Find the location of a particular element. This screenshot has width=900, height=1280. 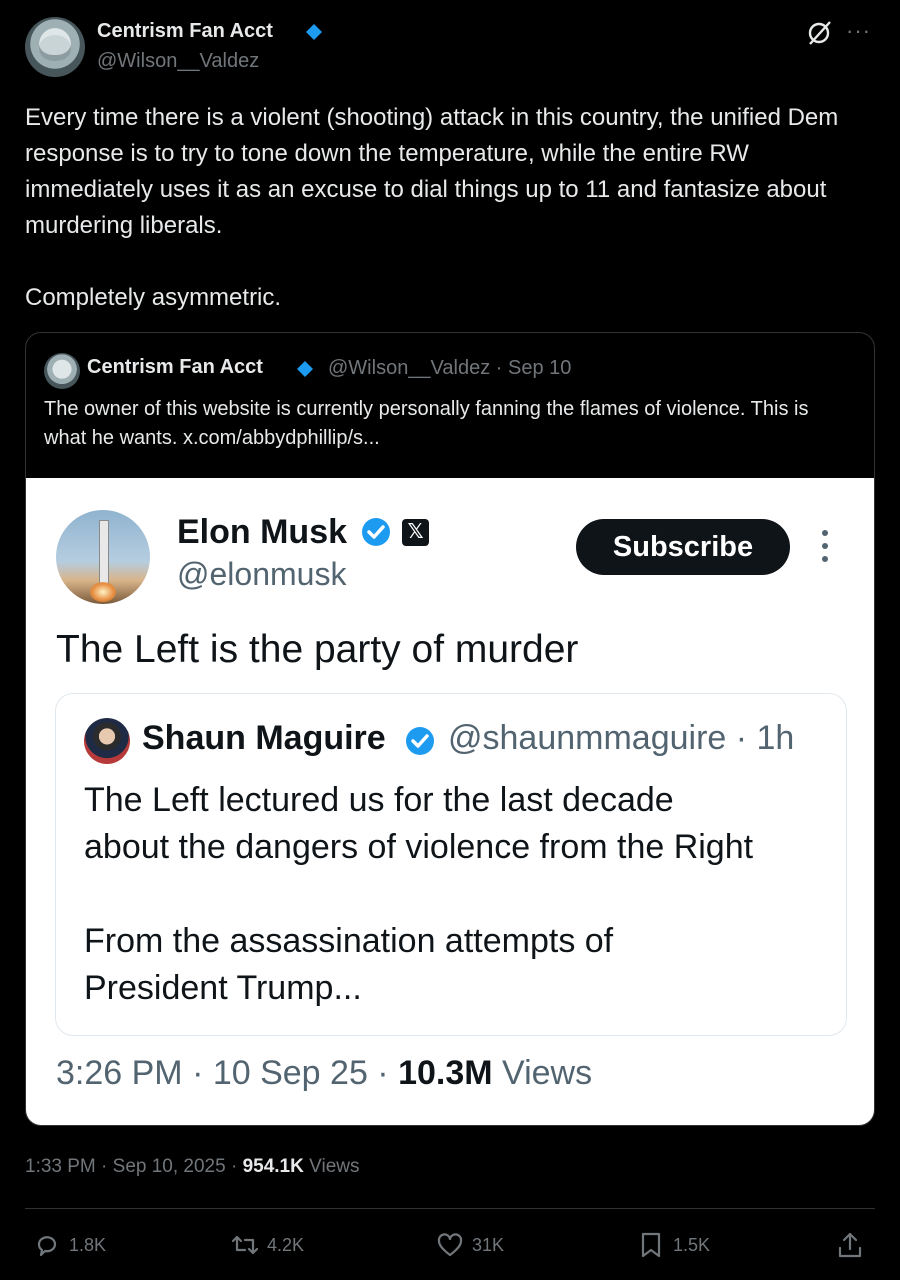

quoted-author-name: Centrism Fan Acct is located at coordinates (175, 367).